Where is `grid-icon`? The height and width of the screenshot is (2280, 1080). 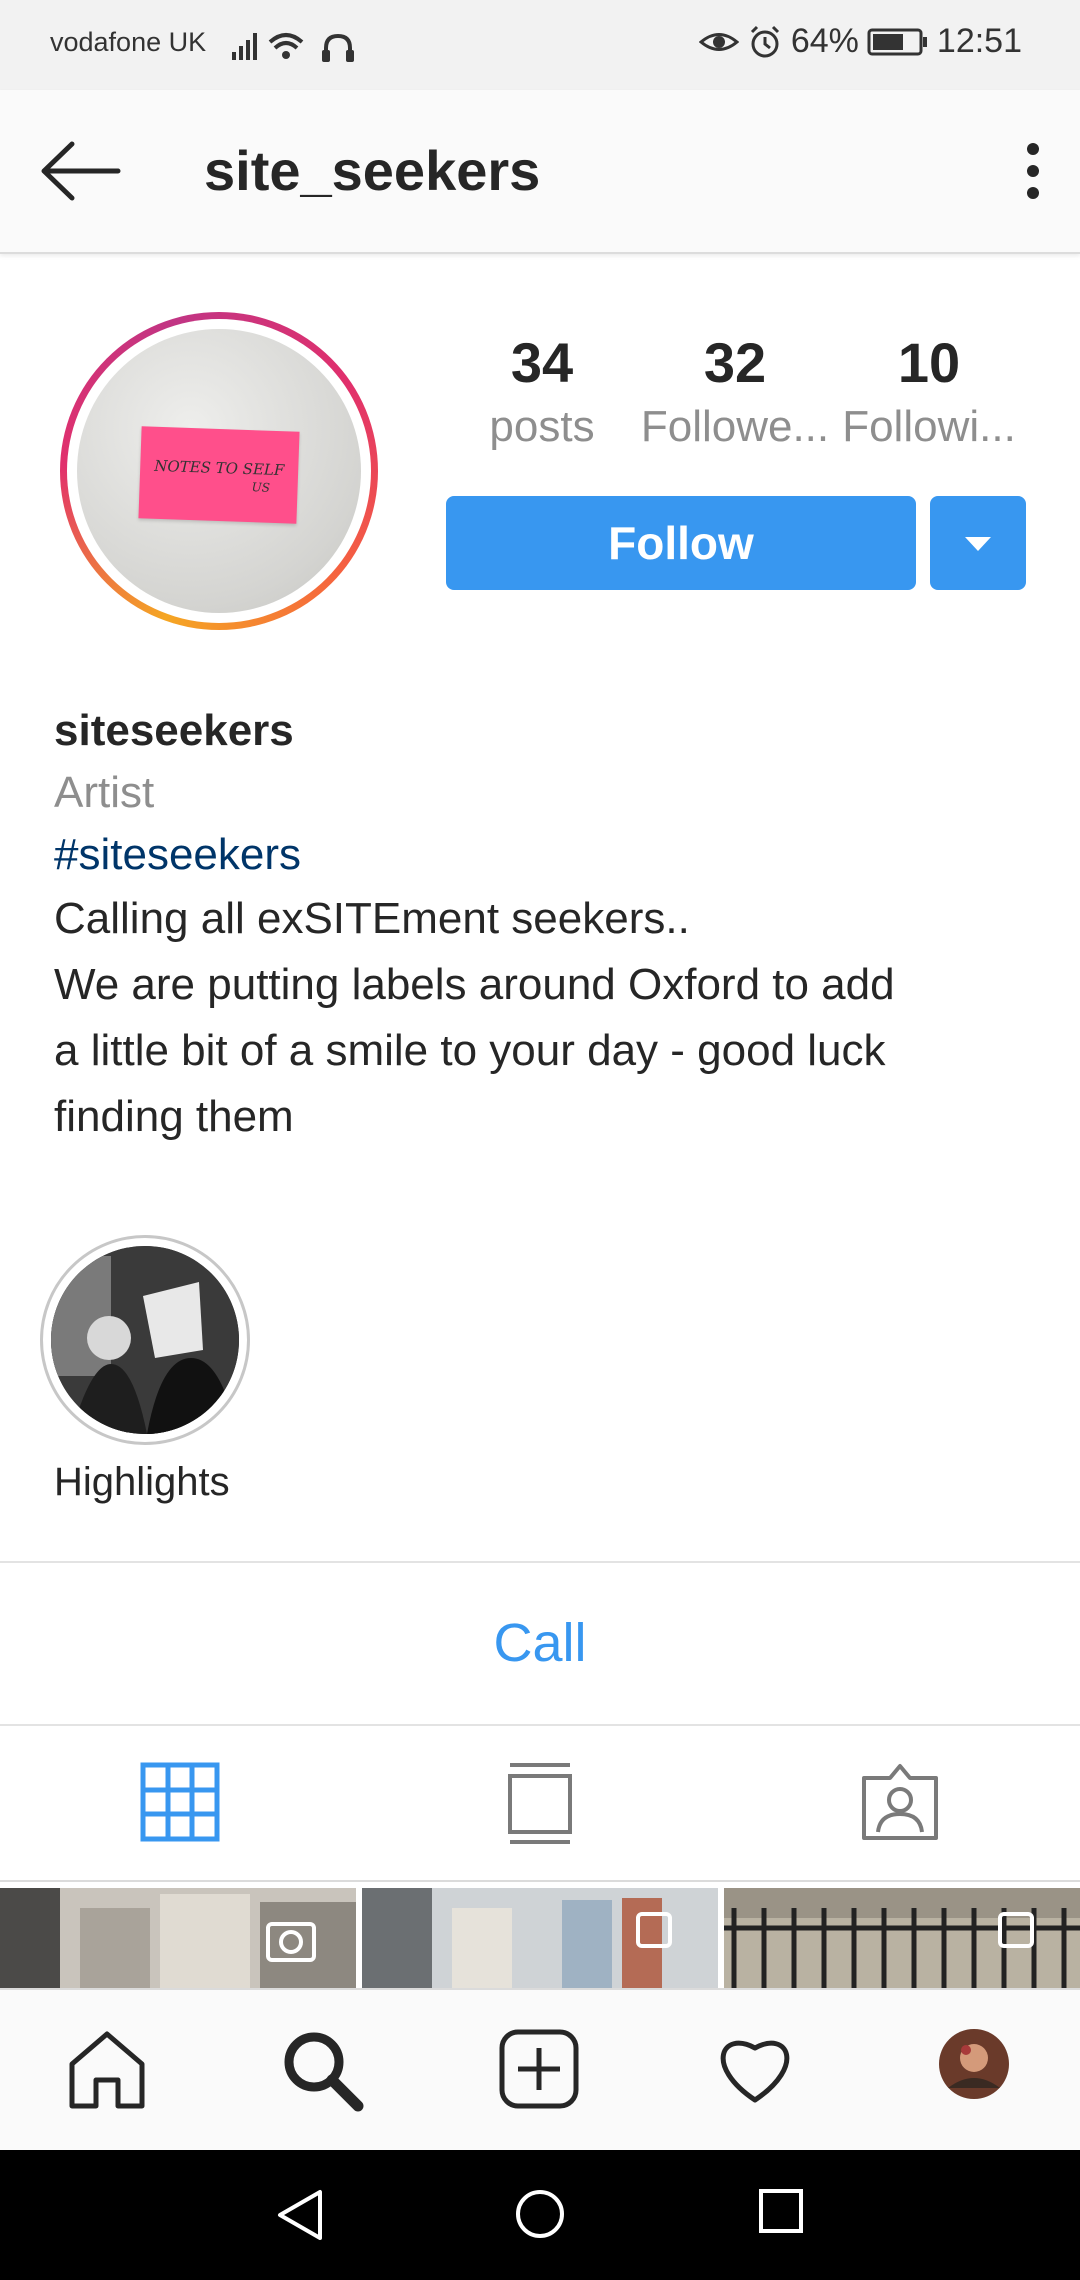
grid-icon is located at coordinates (180, 1802).